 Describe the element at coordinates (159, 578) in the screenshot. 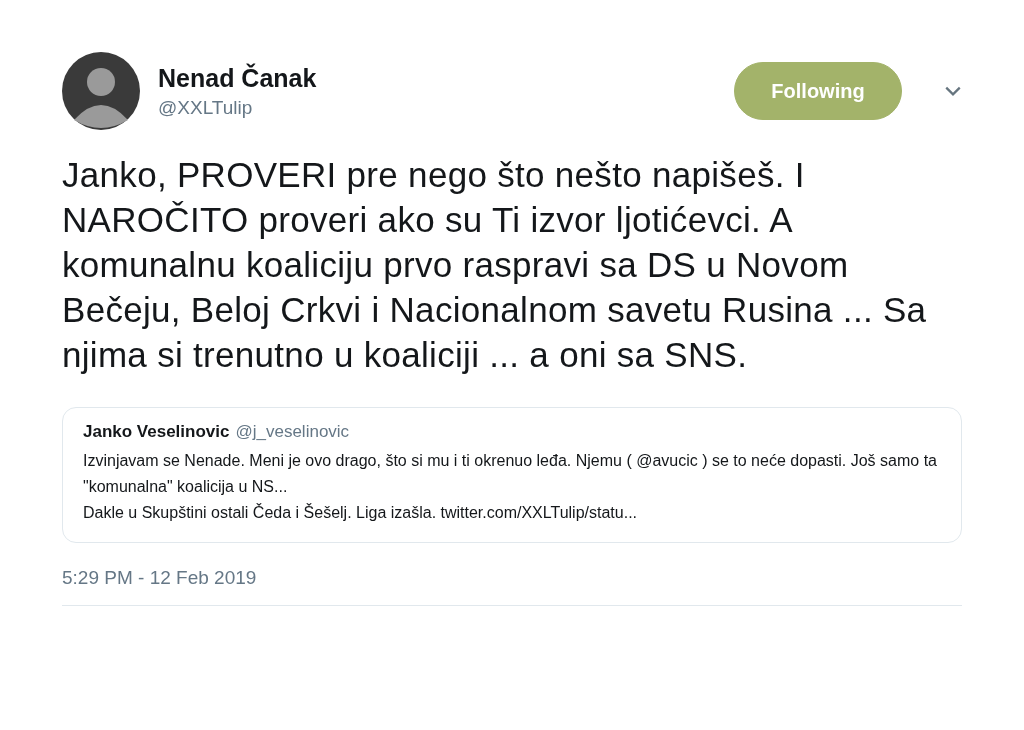

I see `tweet-timestamp: 5:29 PM - 12 Feb 2019` at that location.